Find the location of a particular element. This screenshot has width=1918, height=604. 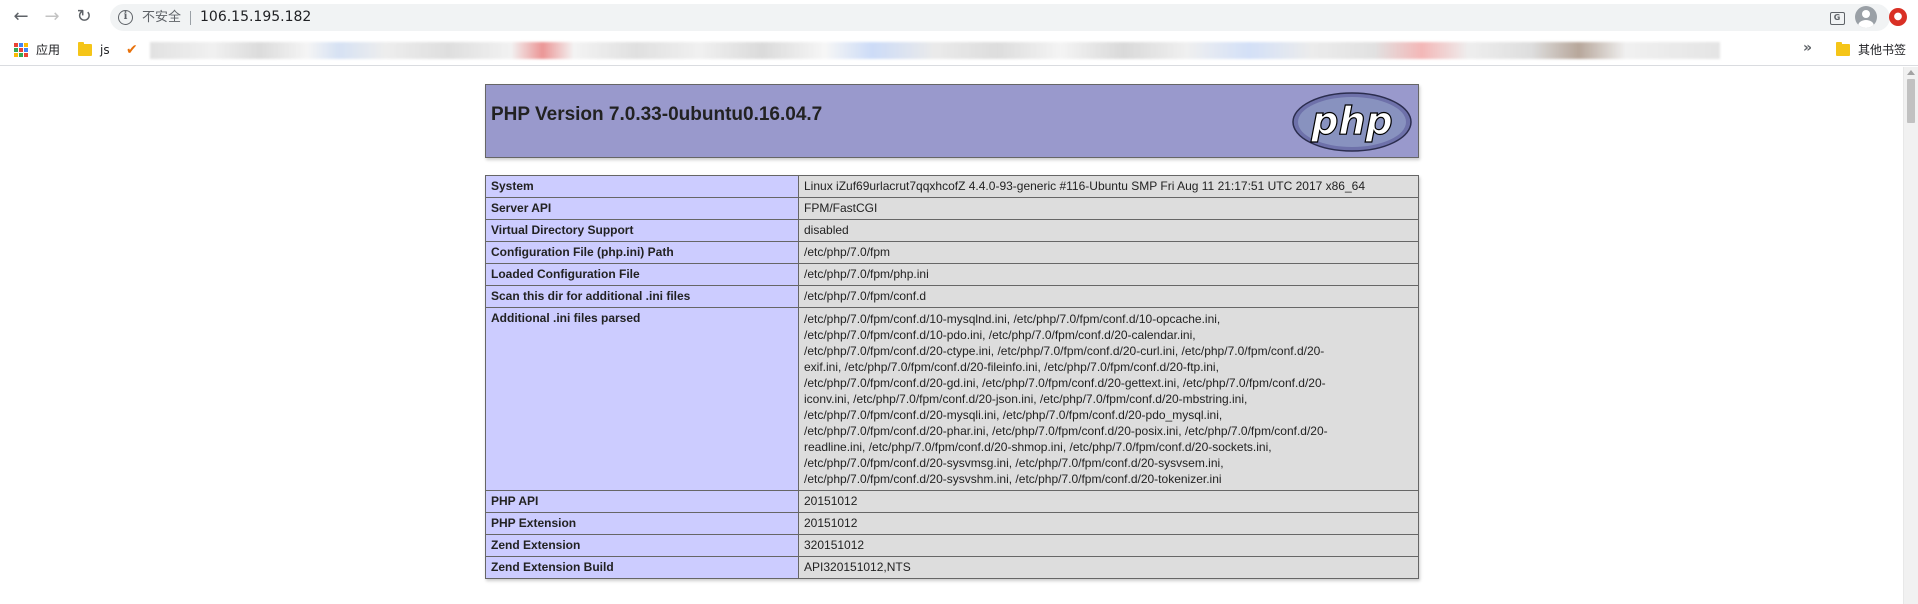

address-bar: i 不安全 106.15.195.182 G ☆ is located at coordinates (1000, 17).